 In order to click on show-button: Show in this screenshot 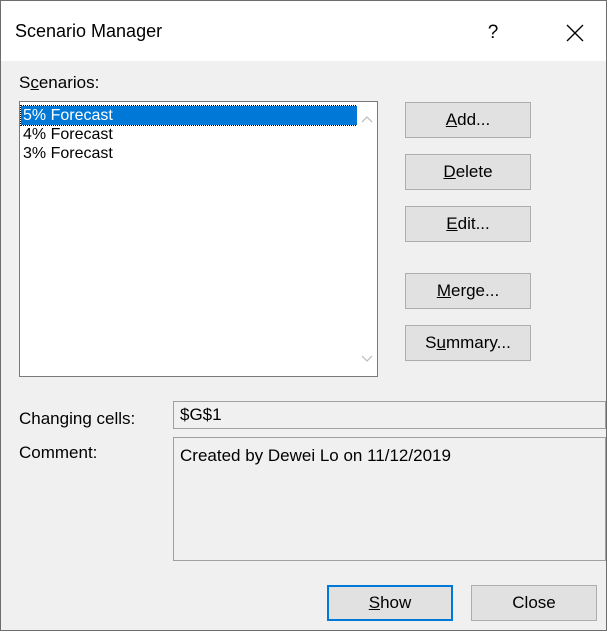, I will do `click(390, 603)`.